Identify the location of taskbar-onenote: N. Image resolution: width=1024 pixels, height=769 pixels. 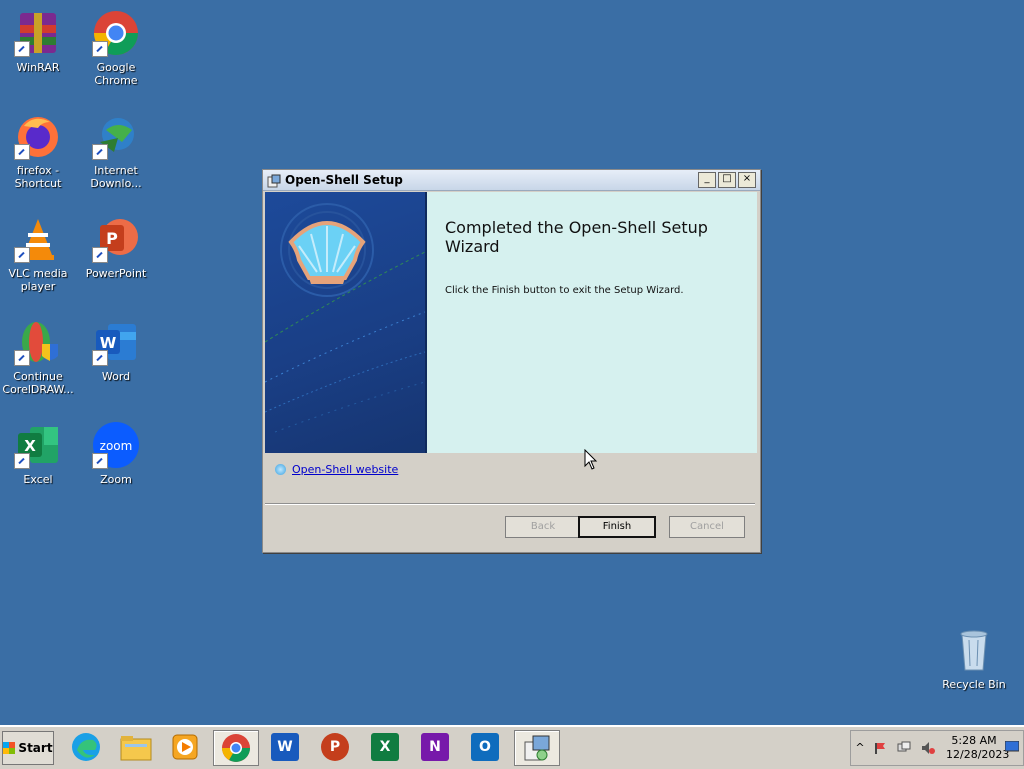
(435, 747).